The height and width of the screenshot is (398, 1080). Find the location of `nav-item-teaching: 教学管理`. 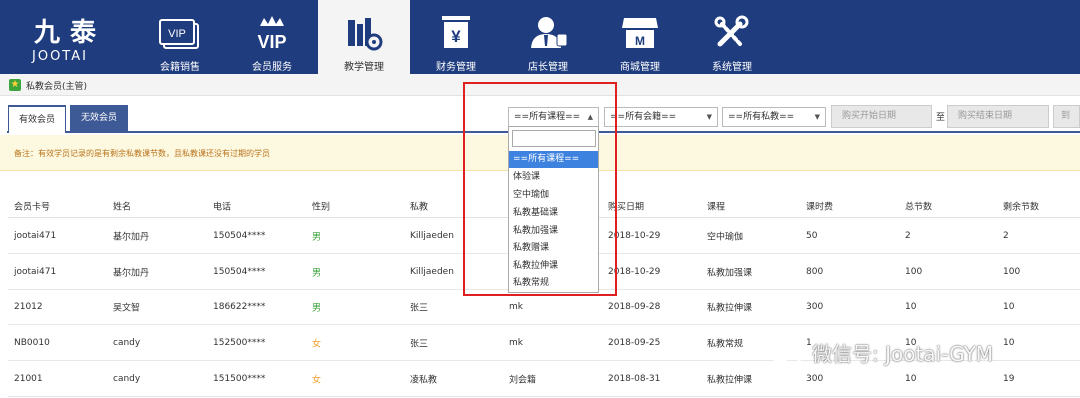

nav-item-teaching: 教学管理 is located at coordinates (364, 37).